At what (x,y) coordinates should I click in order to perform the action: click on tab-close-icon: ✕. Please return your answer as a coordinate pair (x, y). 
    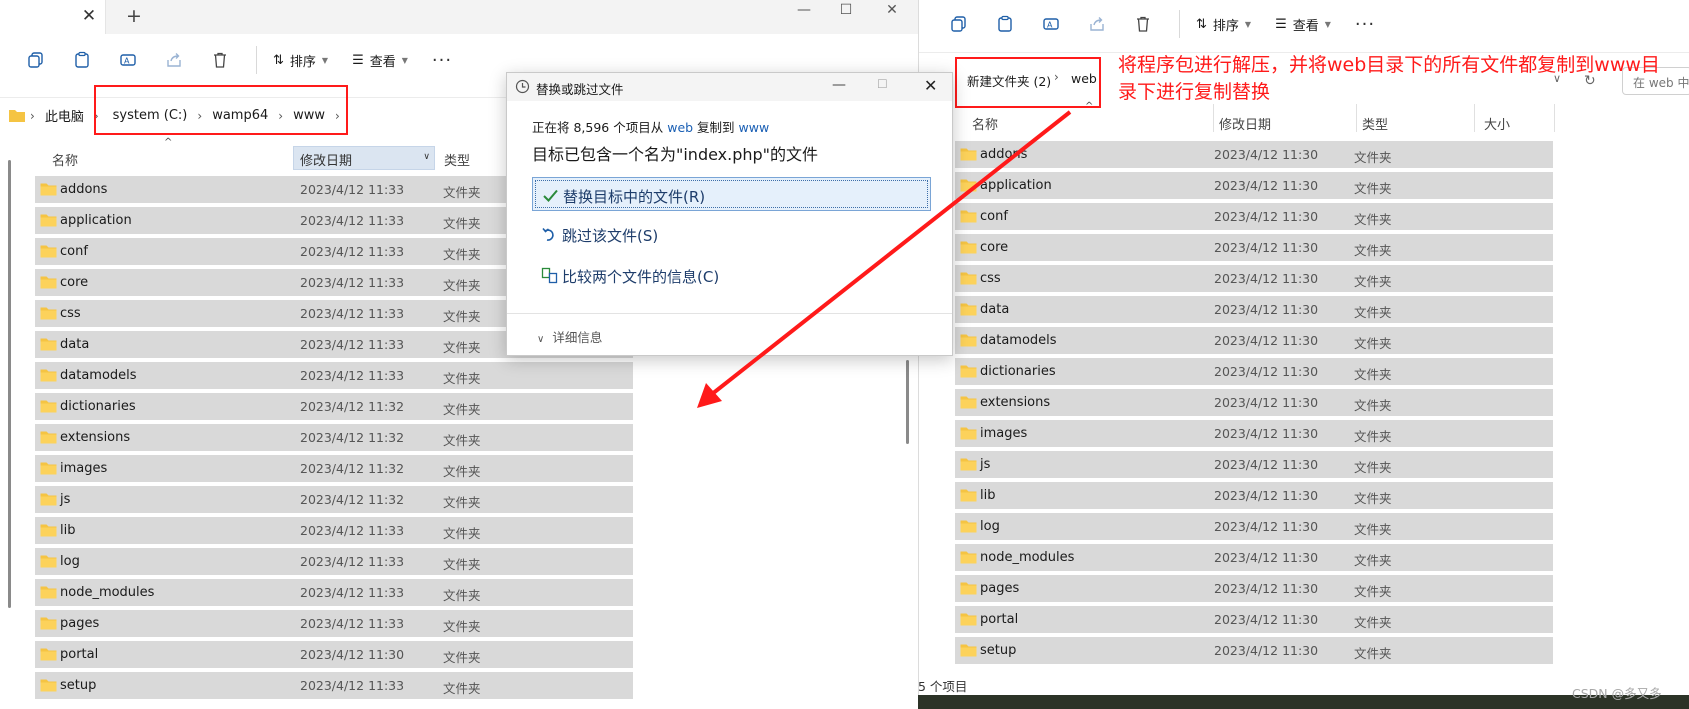
    Looking at the image, I should click on (89, 16).